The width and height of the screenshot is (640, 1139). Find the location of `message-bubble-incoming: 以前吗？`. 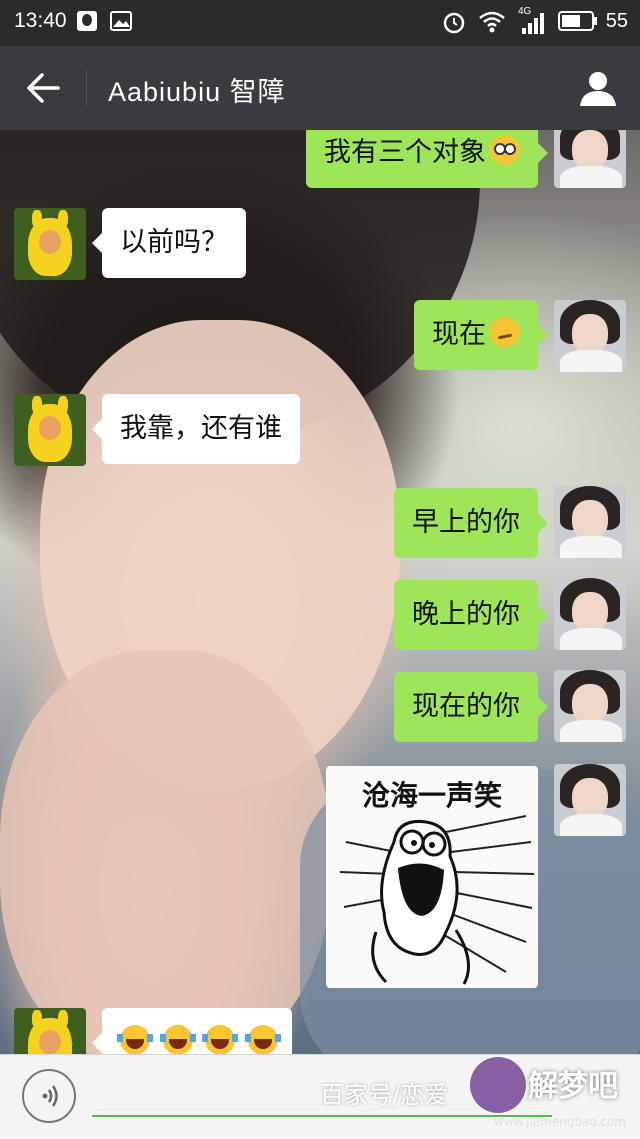

message-bubble-incoming: 以前吗？ is located at coordinates (169, 243).